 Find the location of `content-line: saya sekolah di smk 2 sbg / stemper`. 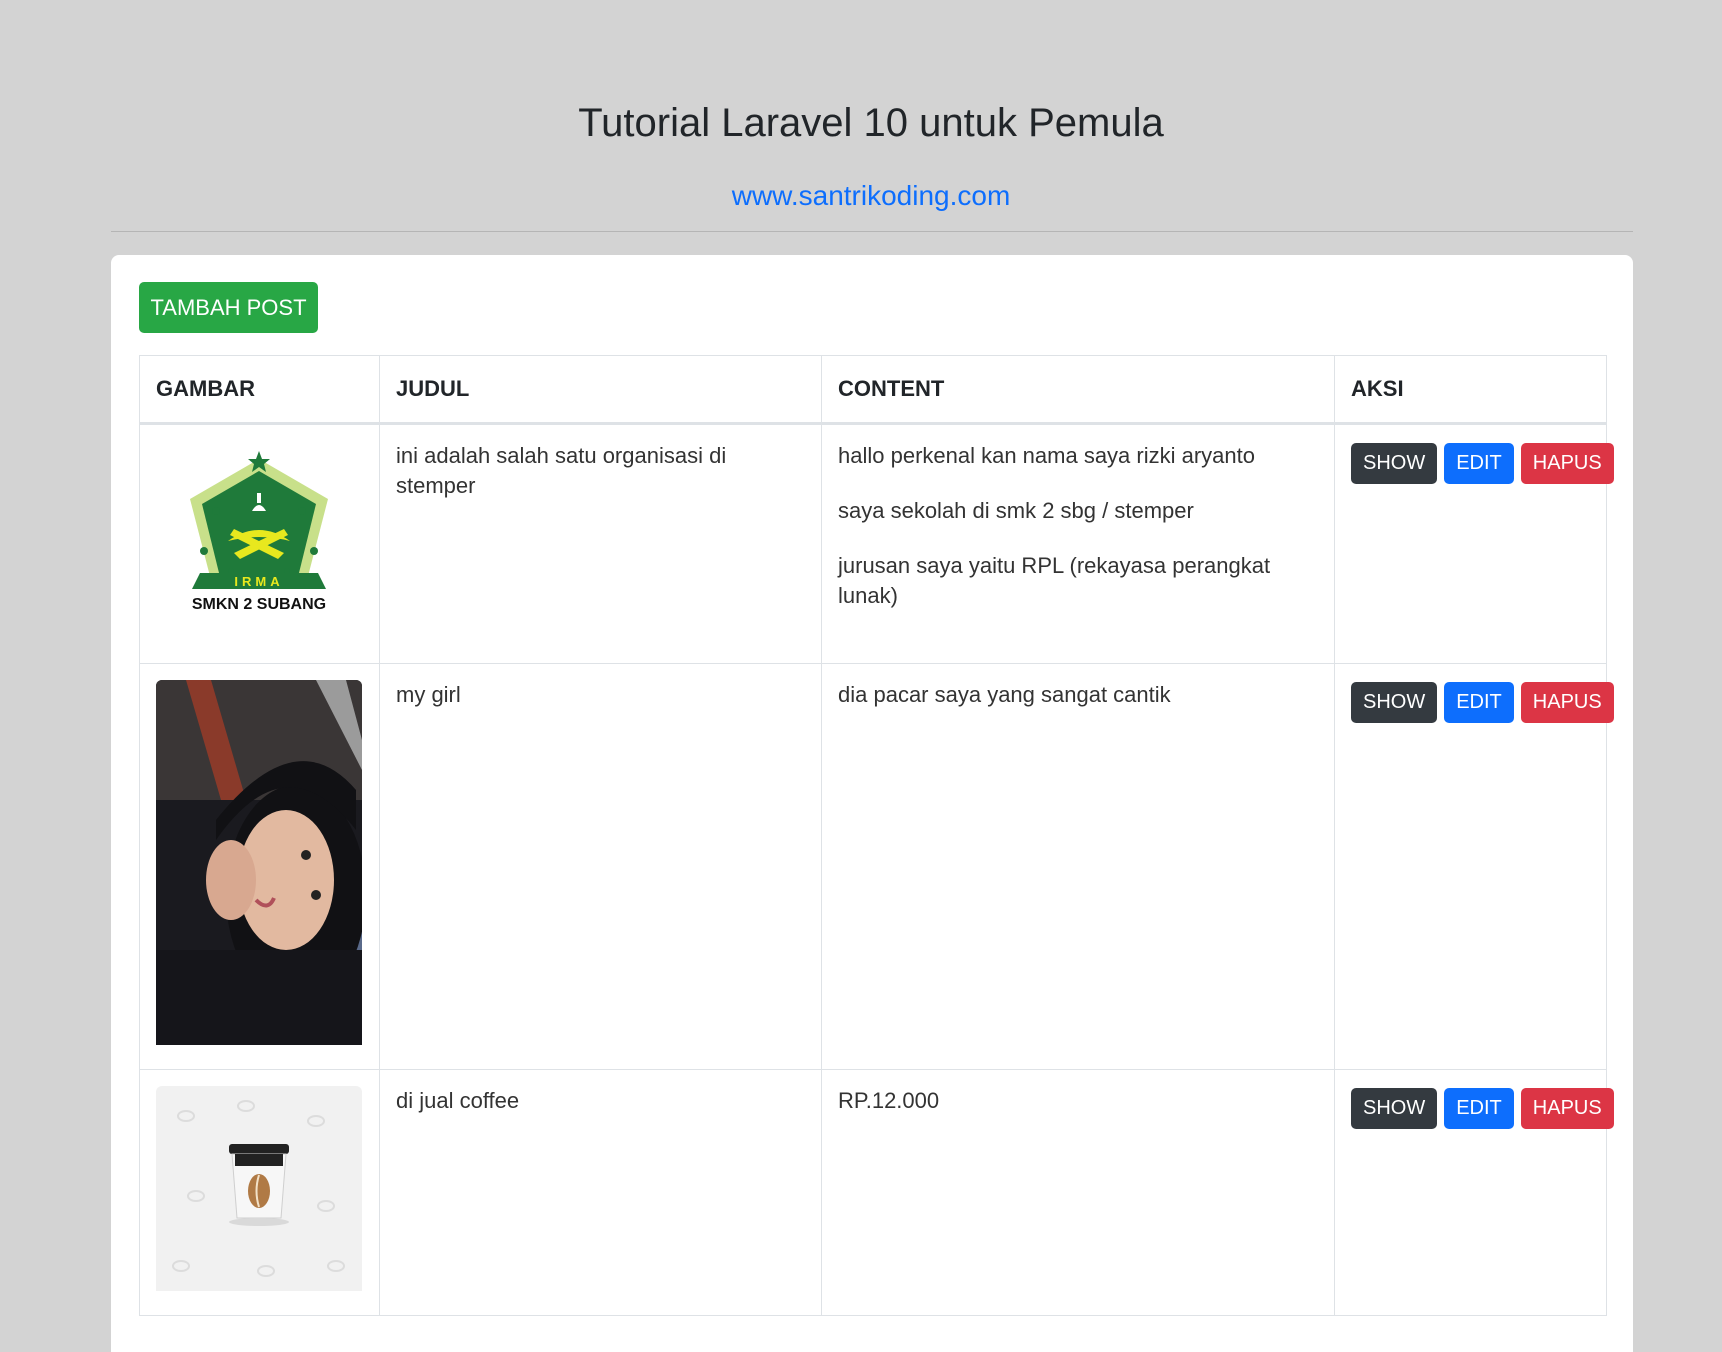

content-line: saya sekolah di smk 2 sbg / stemper is located at coordinates (1016, 510).